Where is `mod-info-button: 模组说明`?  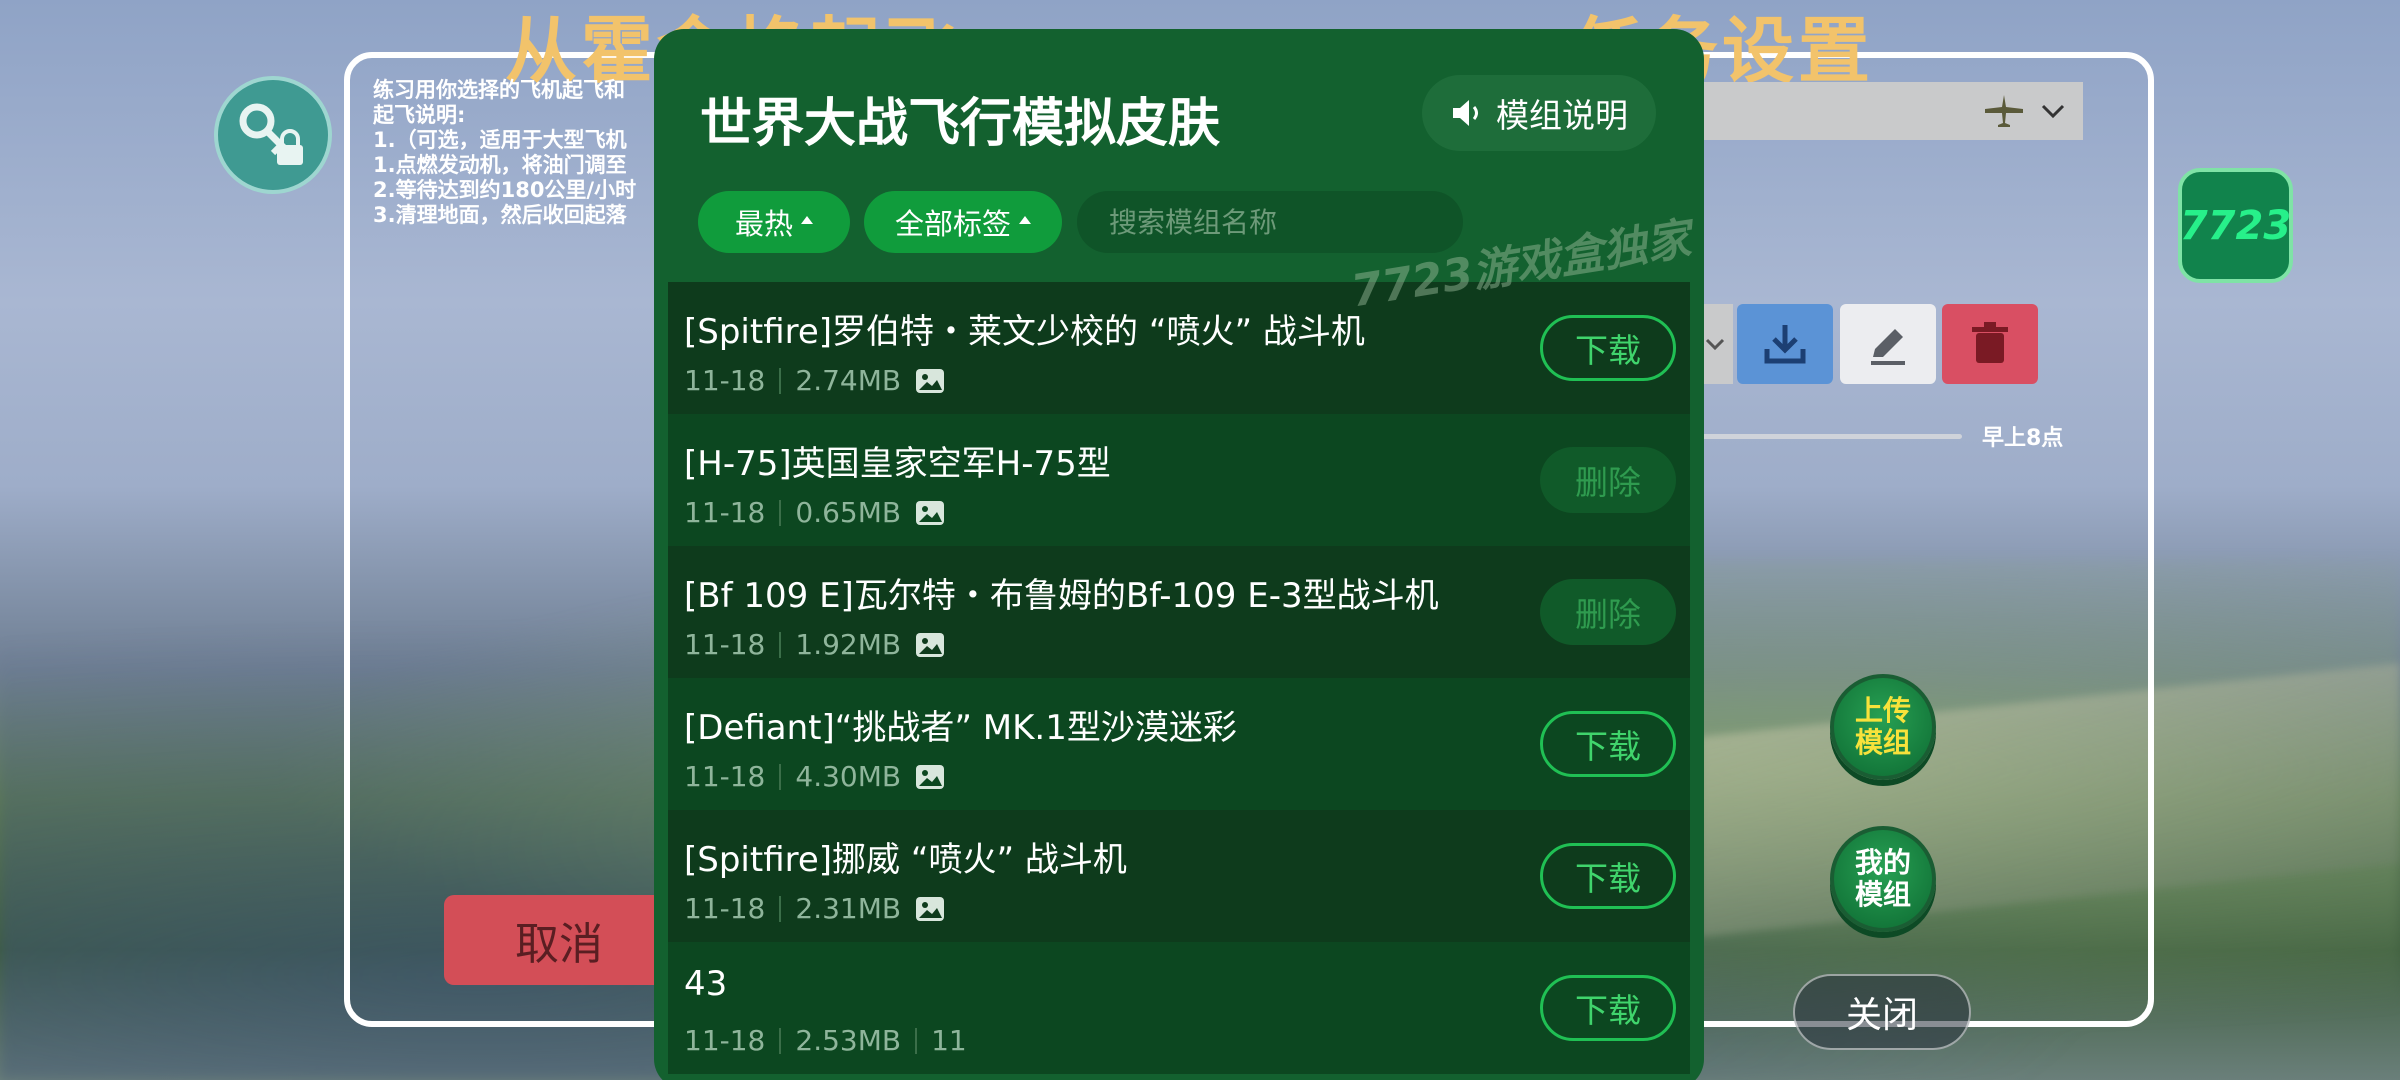 mod-info-button: 模组说明 is located at coordinates (1539, 113).